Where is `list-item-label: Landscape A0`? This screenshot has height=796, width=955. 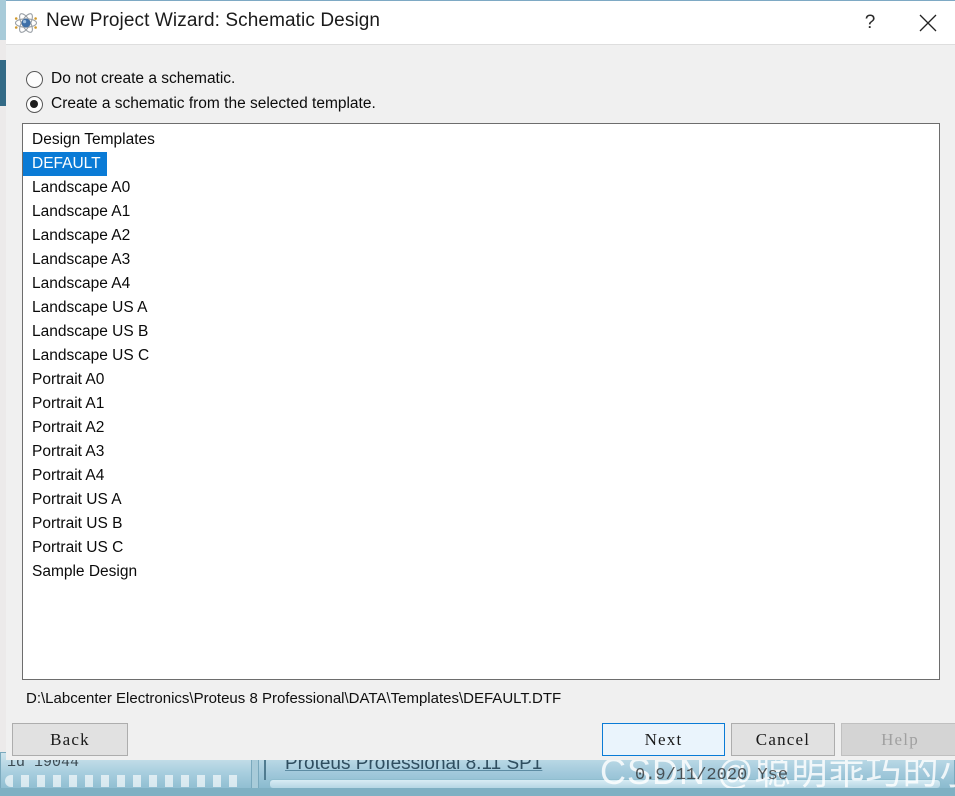
list-item-label: Landscape A0 is located at coordinates (81, 187).